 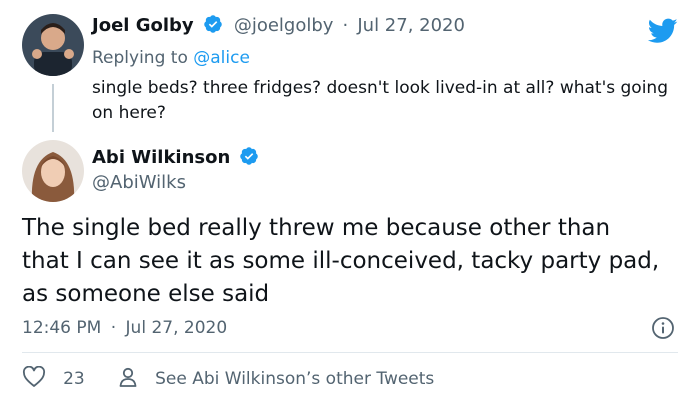 What do you see at coordinates (124, 328) in the screenshot?
I see `timestamp: 12:46 PM · Jul 27, 2020` at bounding box center [124, 328].